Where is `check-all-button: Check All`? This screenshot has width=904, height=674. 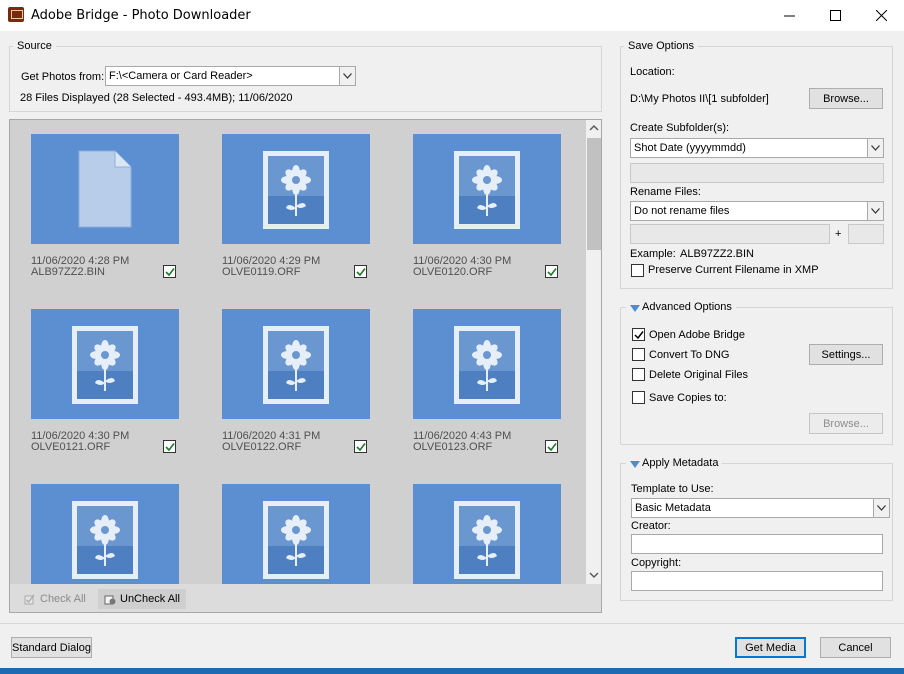 check-all-button: Check All is located at coordinates (55, 599).